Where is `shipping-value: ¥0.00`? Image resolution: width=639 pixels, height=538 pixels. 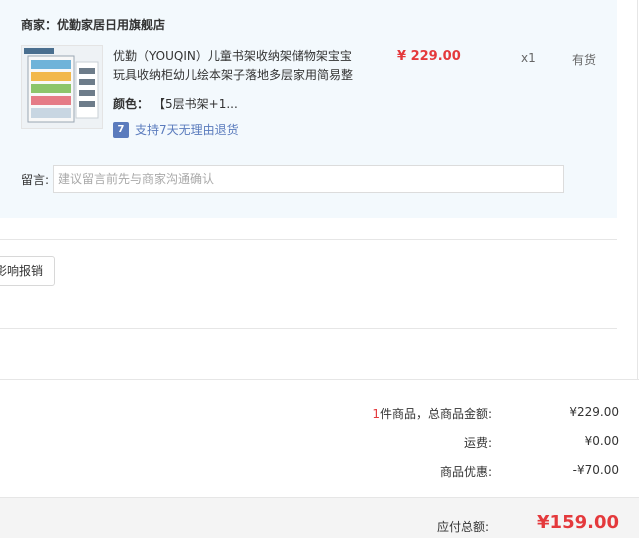
shipping-value: ¥0.00 is located at coordinates (601, 441).